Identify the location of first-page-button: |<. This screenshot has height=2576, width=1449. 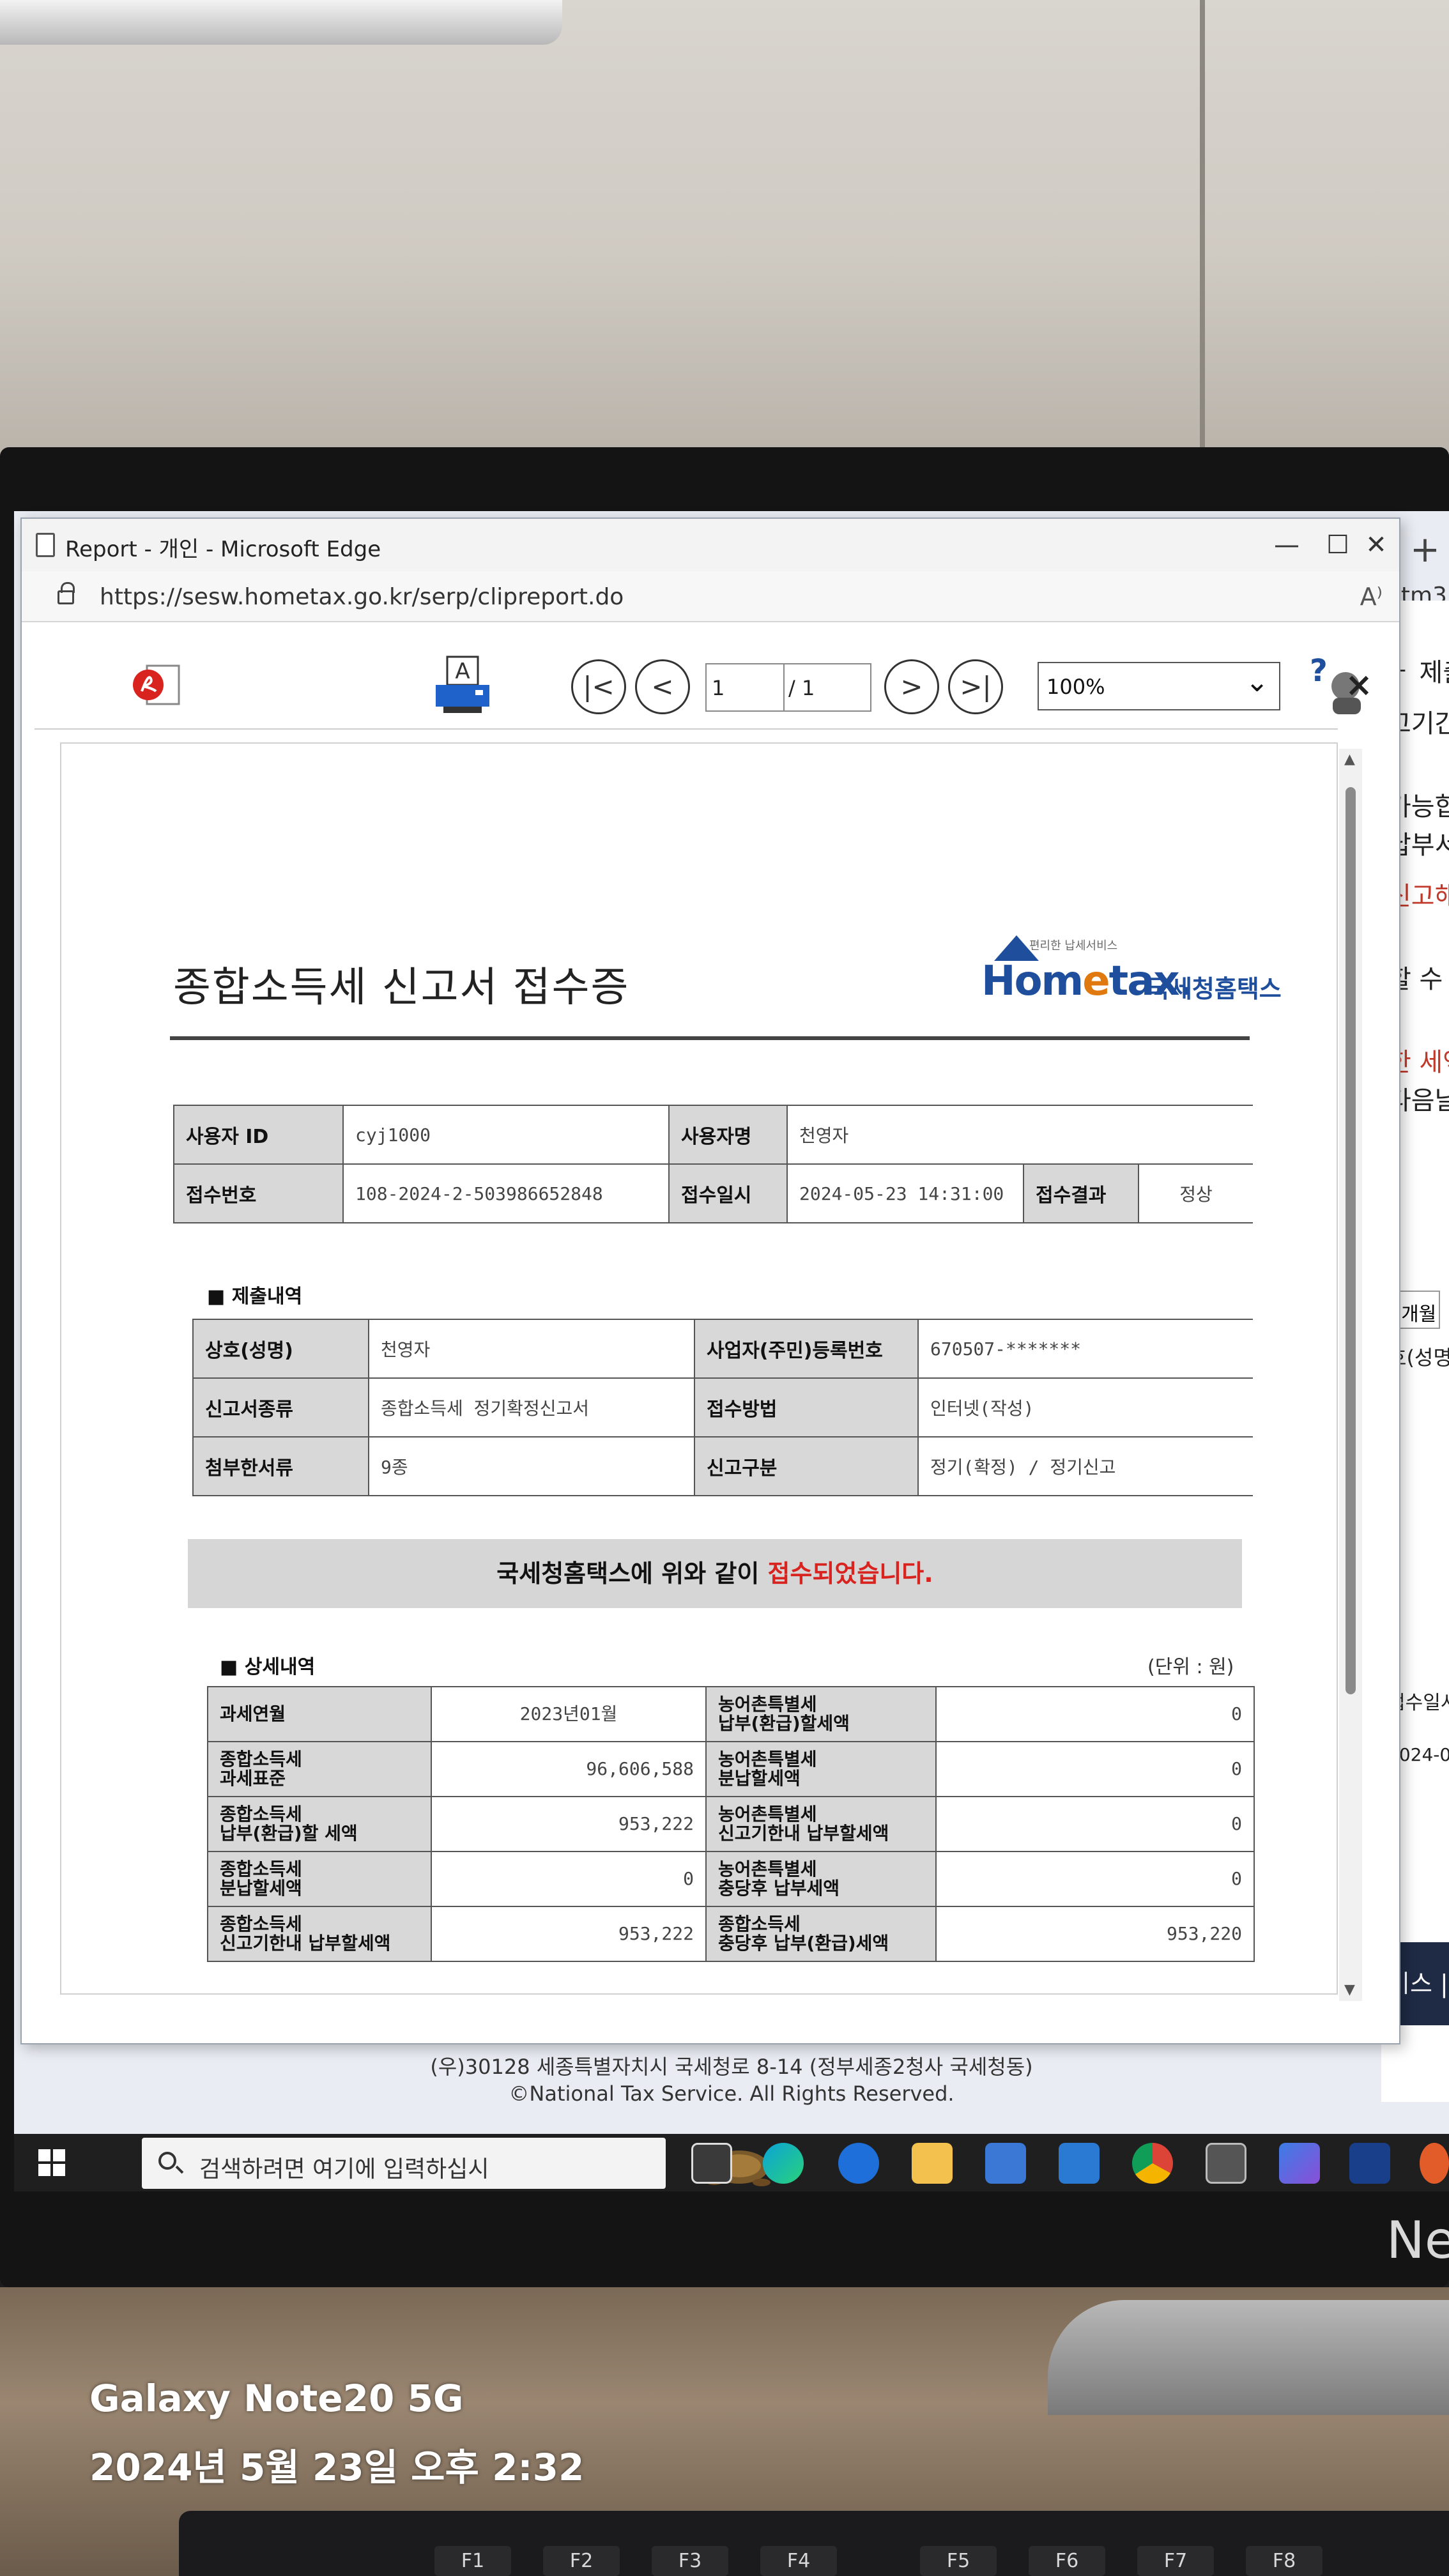
(598, 686).